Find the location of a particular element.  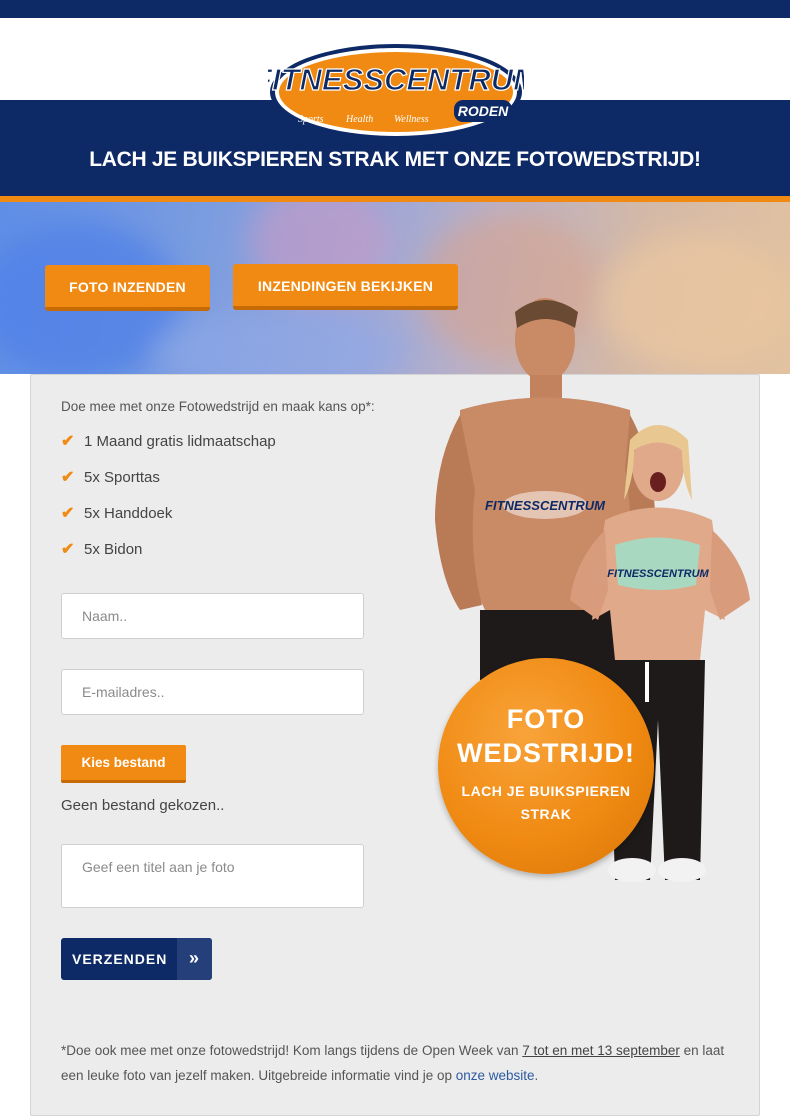

badge-line-2: WEDSTRIJD! is located at coordinates (546, 753).